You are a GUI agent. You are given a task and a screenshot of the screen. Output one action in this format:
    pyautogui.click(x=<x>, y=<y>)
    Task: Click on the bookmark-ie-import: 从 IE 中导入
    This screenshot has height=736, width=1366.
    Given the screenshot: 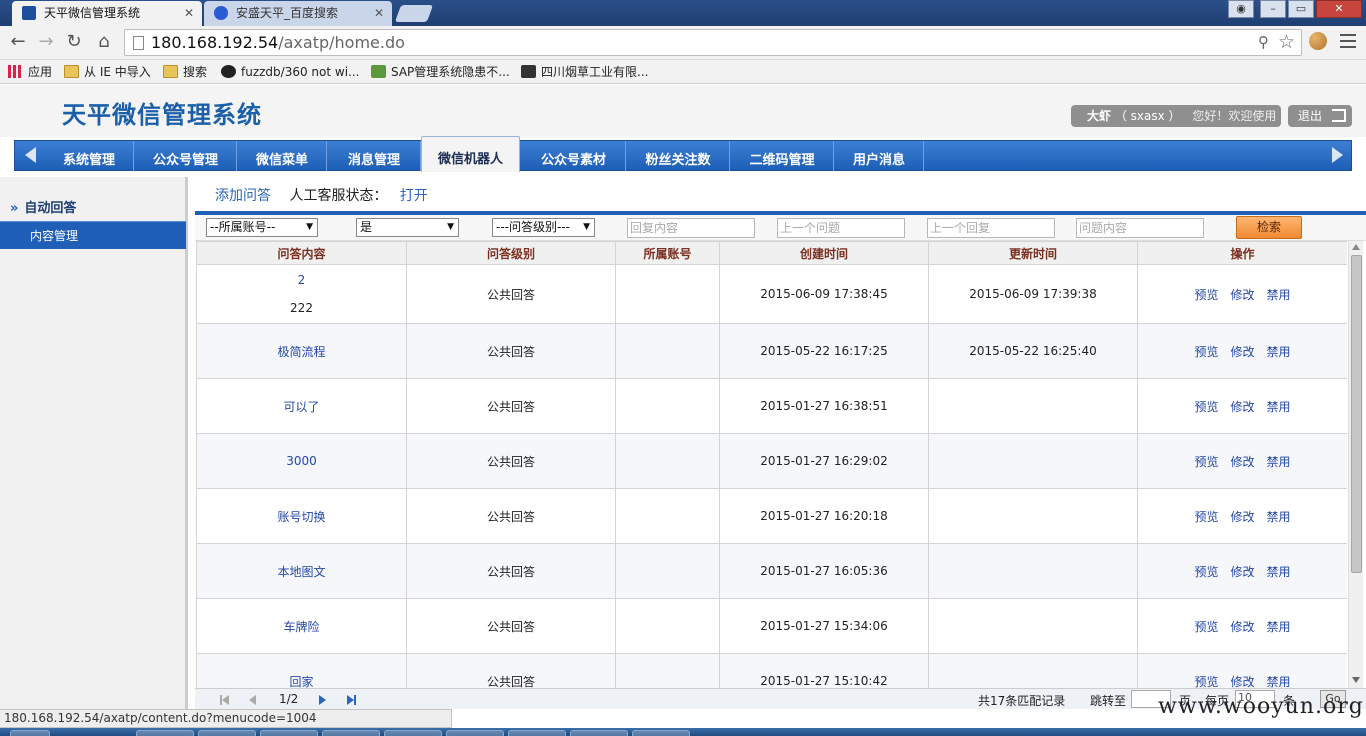 What is the action you would take?
    pyautogui.click(x=107, y=72)
    